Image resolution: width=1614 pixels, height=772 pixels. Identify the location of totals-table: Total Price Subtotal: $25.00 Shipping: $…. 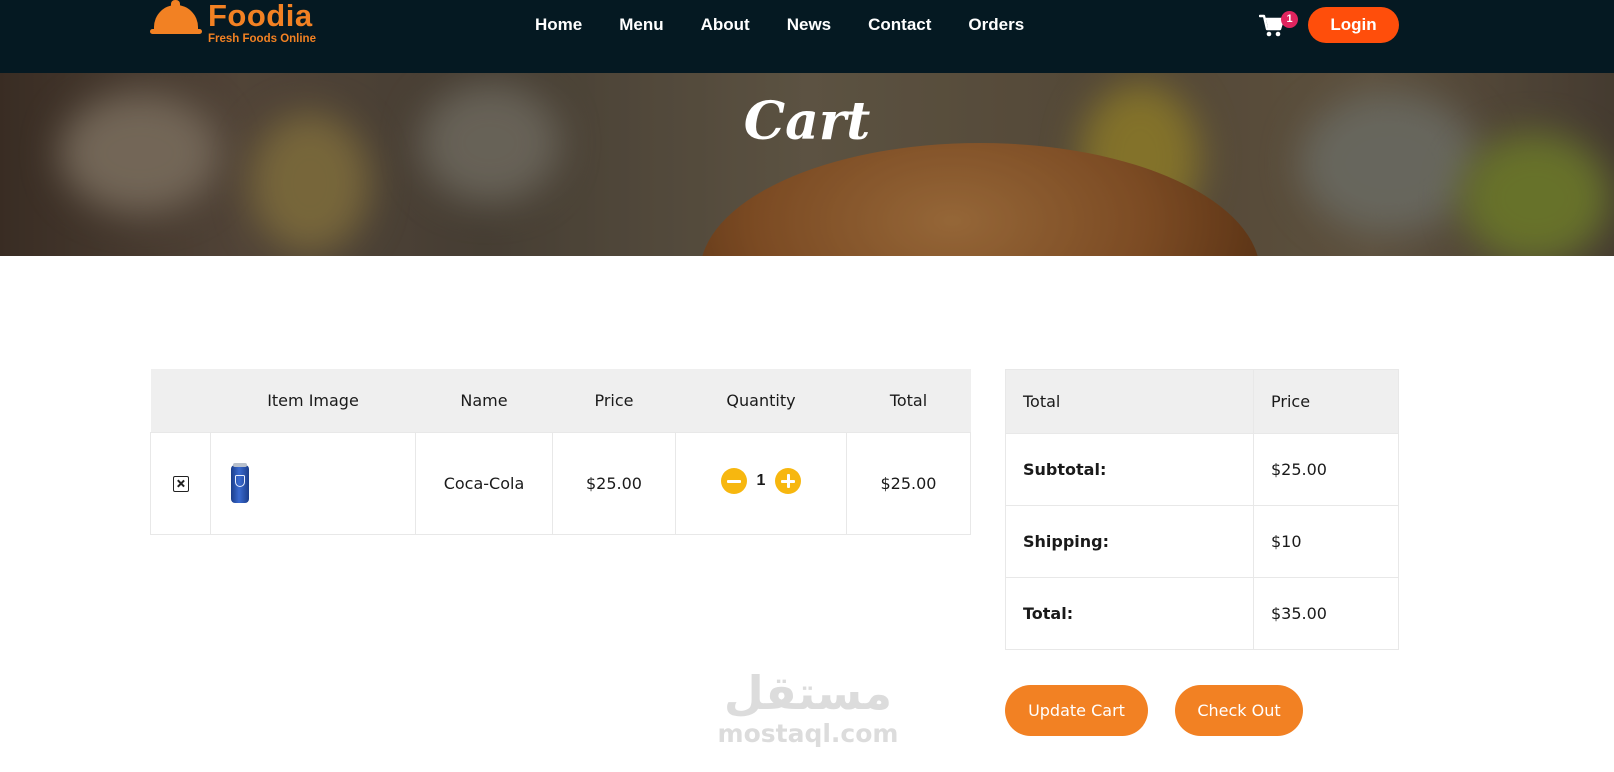
(1202, 509).